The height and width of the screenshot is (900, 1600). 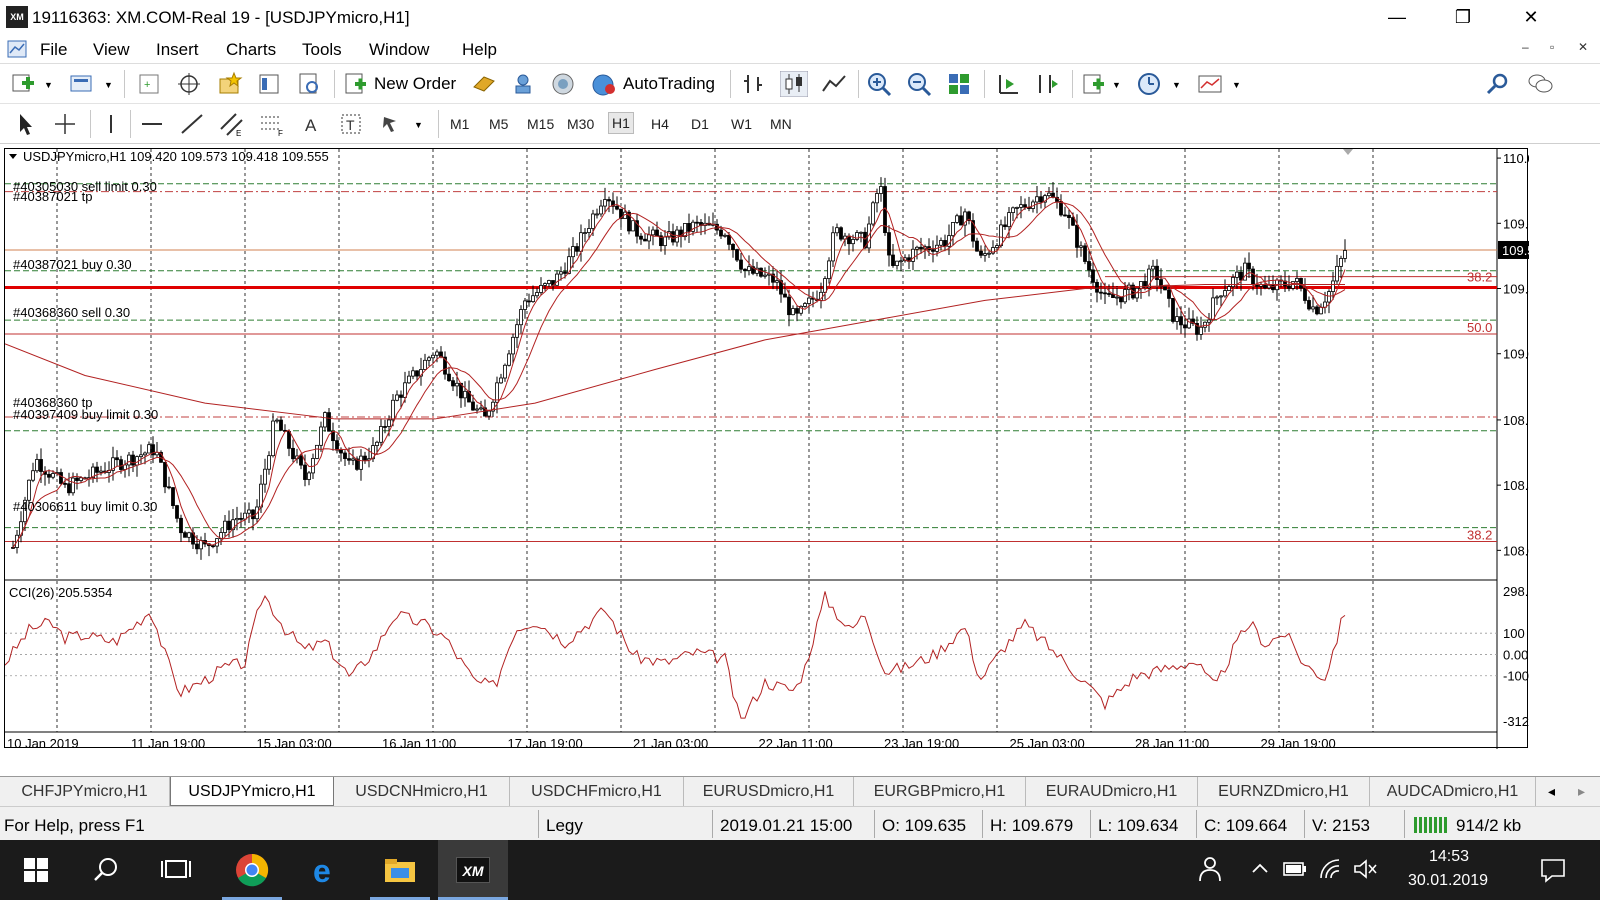 I want to click on file-explorer-icon, so click(x=400, y=870).